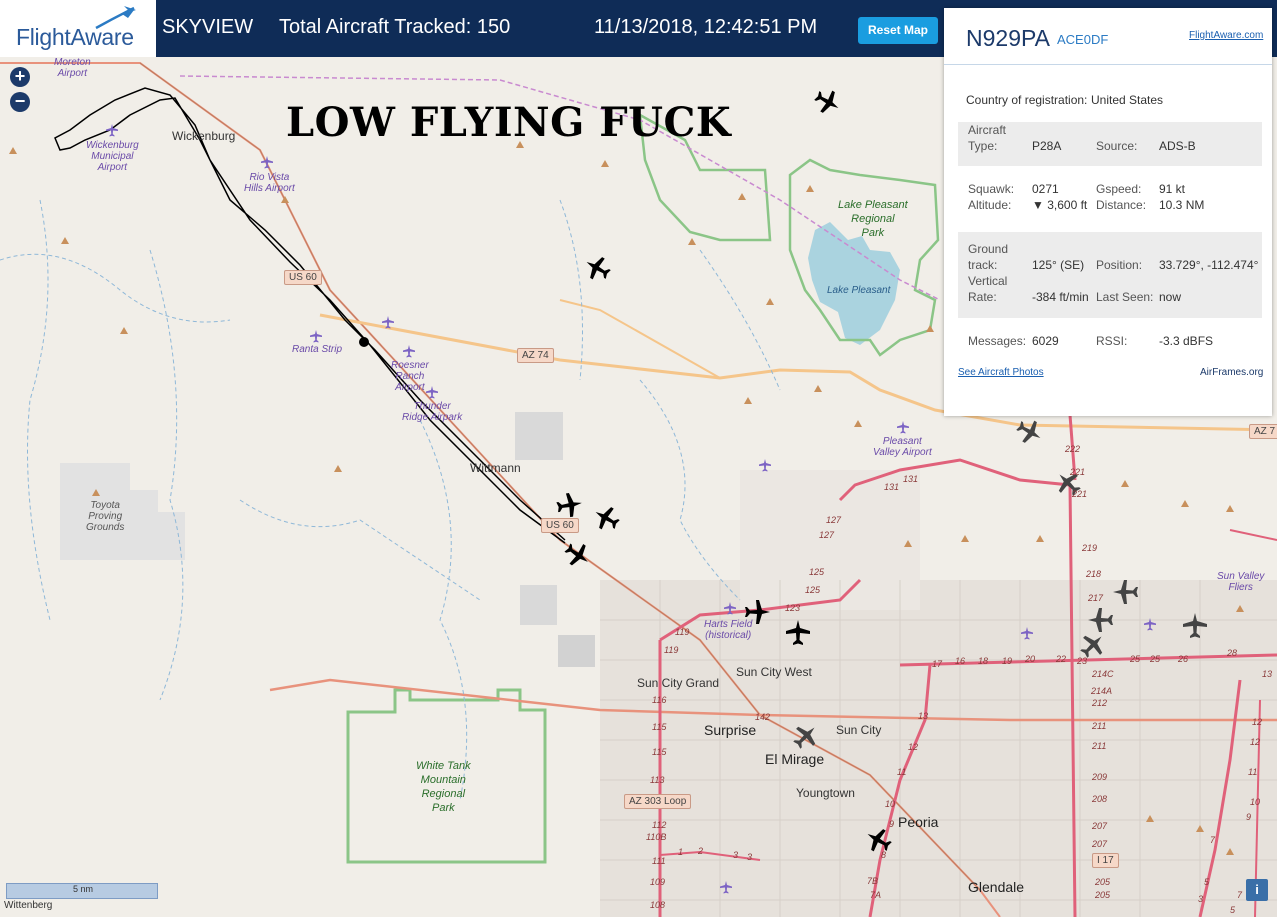  I want to click on place-wittenberg: Wittenberg, so click(28, 905).